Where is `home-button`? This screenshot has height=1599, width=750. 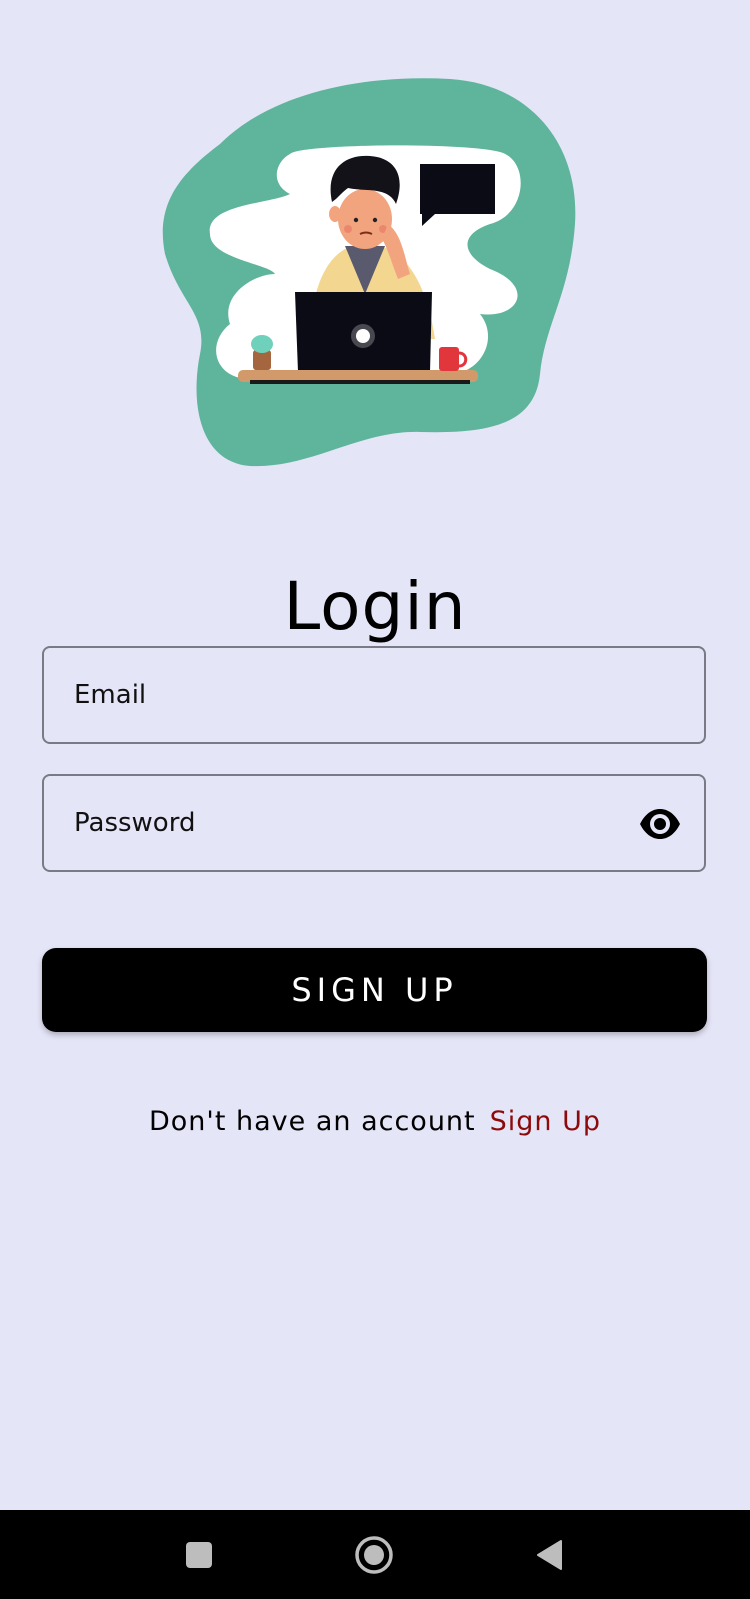
home-button is located at coordinates (374, 1554).